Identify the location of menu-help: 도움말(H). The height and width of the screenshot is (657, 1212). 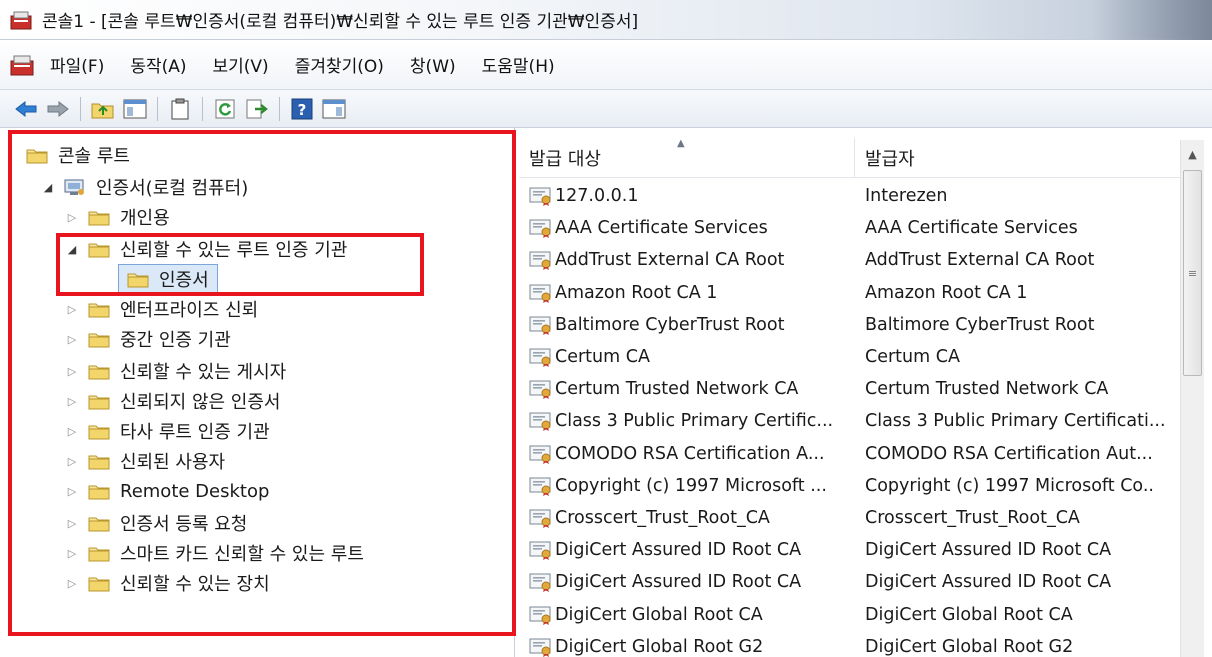
(518, 64).